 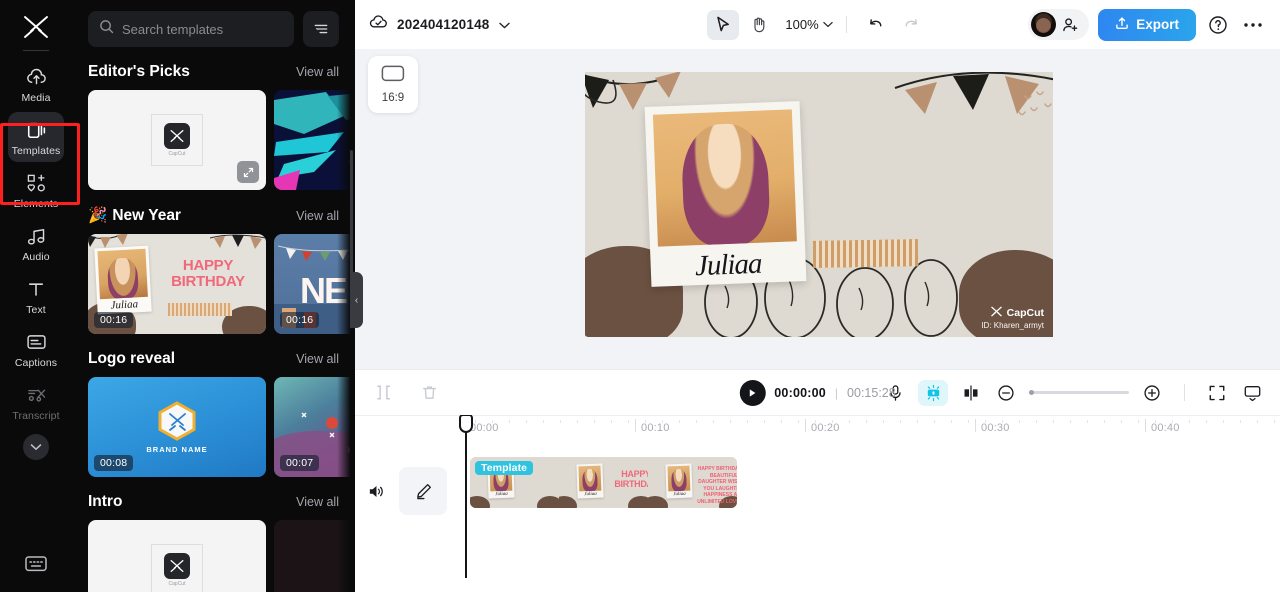 What do you see at coordinates (300, 320) in the screenshot?
I see `duration-badge: 00:16` at bounding box center [300, 320].